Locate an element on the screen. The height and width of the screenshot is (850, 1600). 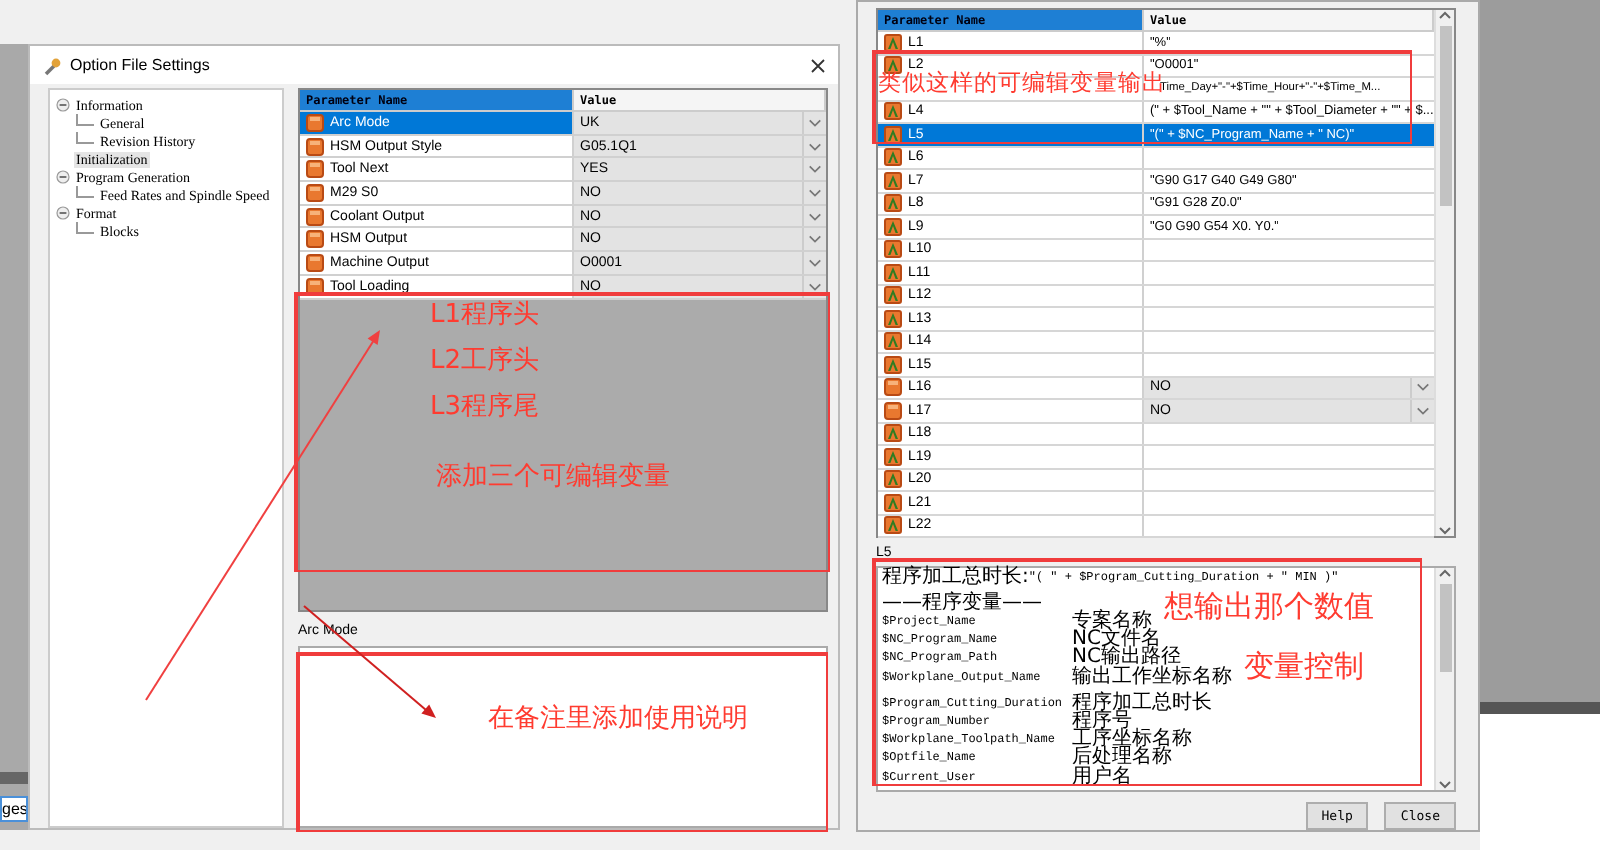
toolbar-strip is located at coordinates (14, 778).